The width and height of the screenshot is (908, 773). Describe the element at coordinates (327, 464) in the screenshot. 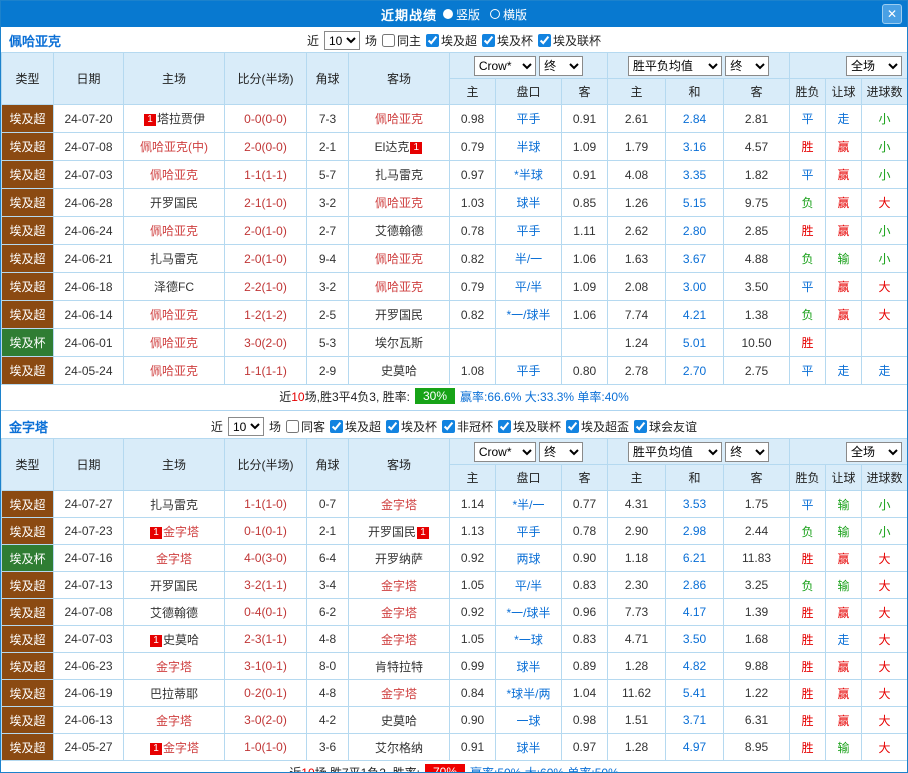

I see `col-corner: 角球` at that location.